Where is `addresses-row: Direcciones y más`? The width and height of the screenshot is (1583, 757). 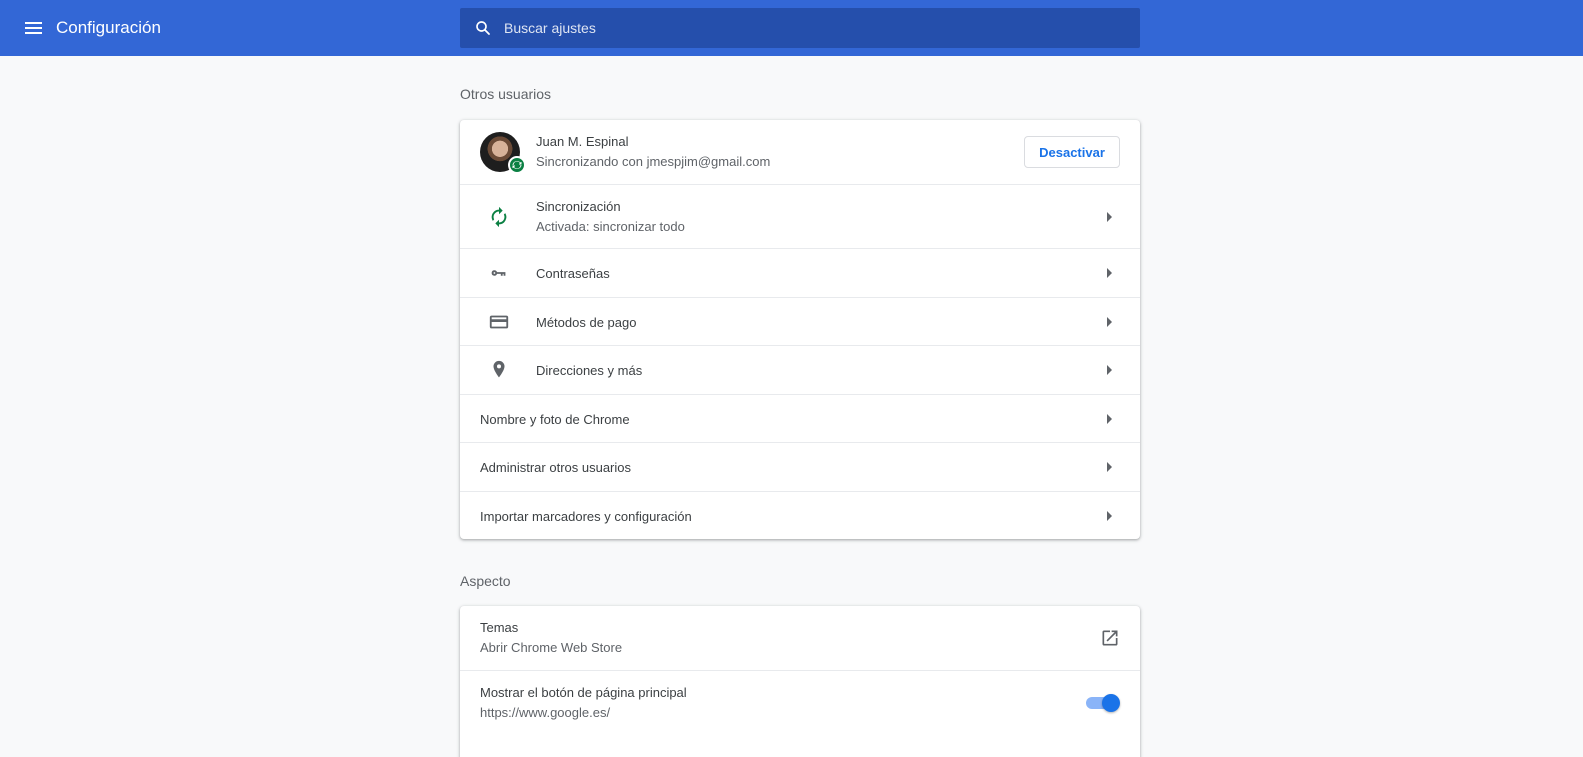 addresses-row: Direcciones y más is located at coordinates (800, 369).